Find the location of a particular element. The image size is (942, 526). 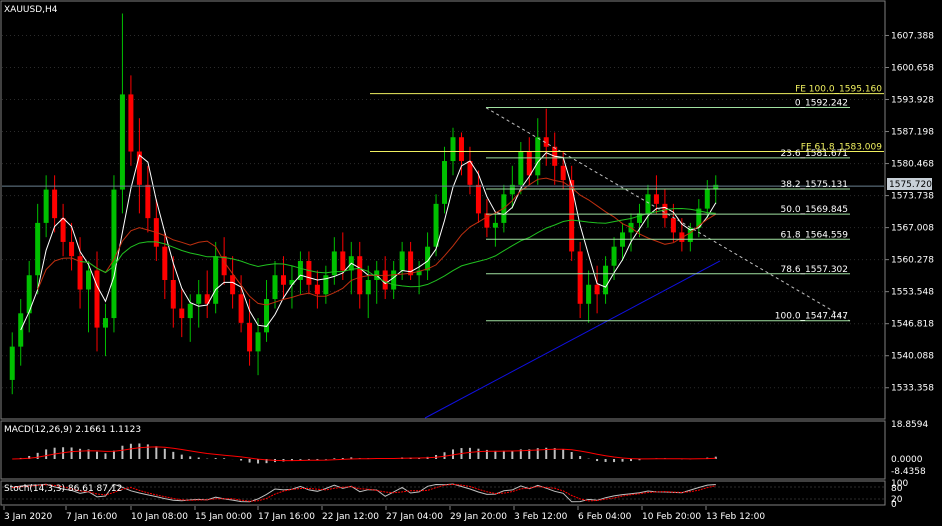

price-tick-label: 1553.548 is located at coordinates (912, 293).